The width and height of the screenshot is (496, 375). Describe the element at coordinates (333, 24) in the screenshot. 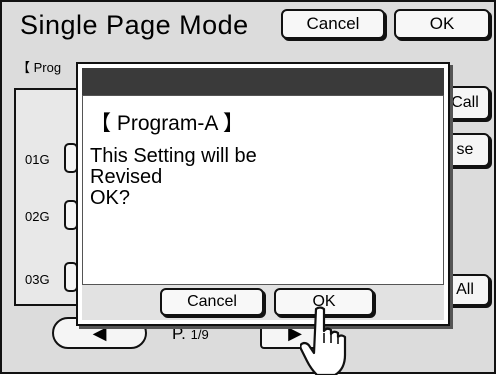

I see `header-cancel-button: Cancel` at that location.